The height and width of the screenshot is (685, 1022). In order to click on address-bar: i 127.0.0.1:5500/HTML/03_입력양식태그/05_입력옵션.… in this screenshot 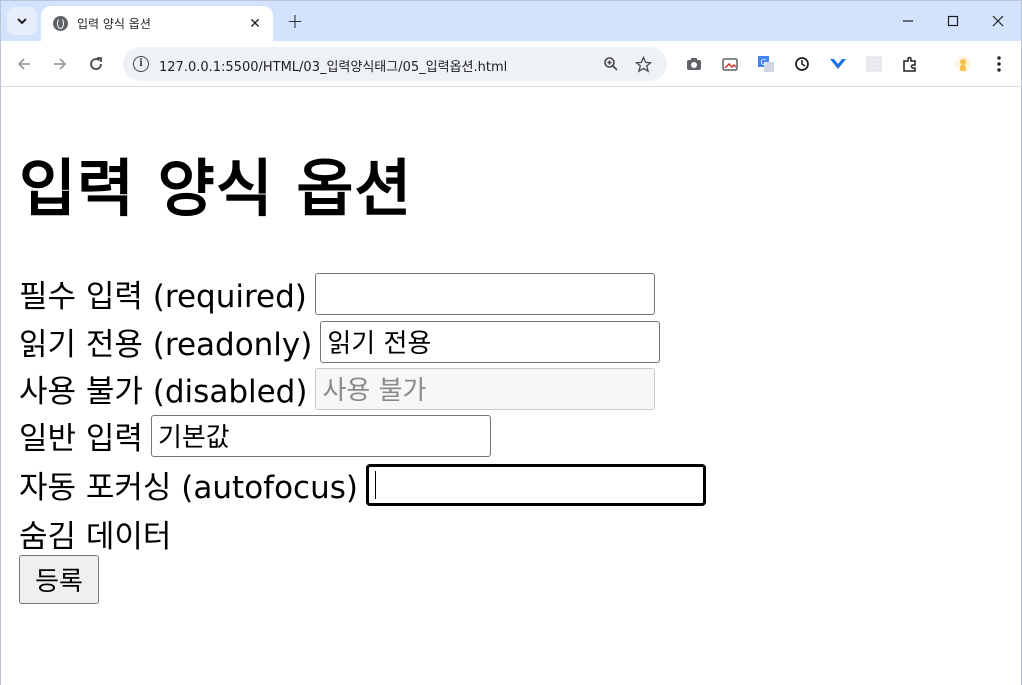, I will do `click(395, 64)`.